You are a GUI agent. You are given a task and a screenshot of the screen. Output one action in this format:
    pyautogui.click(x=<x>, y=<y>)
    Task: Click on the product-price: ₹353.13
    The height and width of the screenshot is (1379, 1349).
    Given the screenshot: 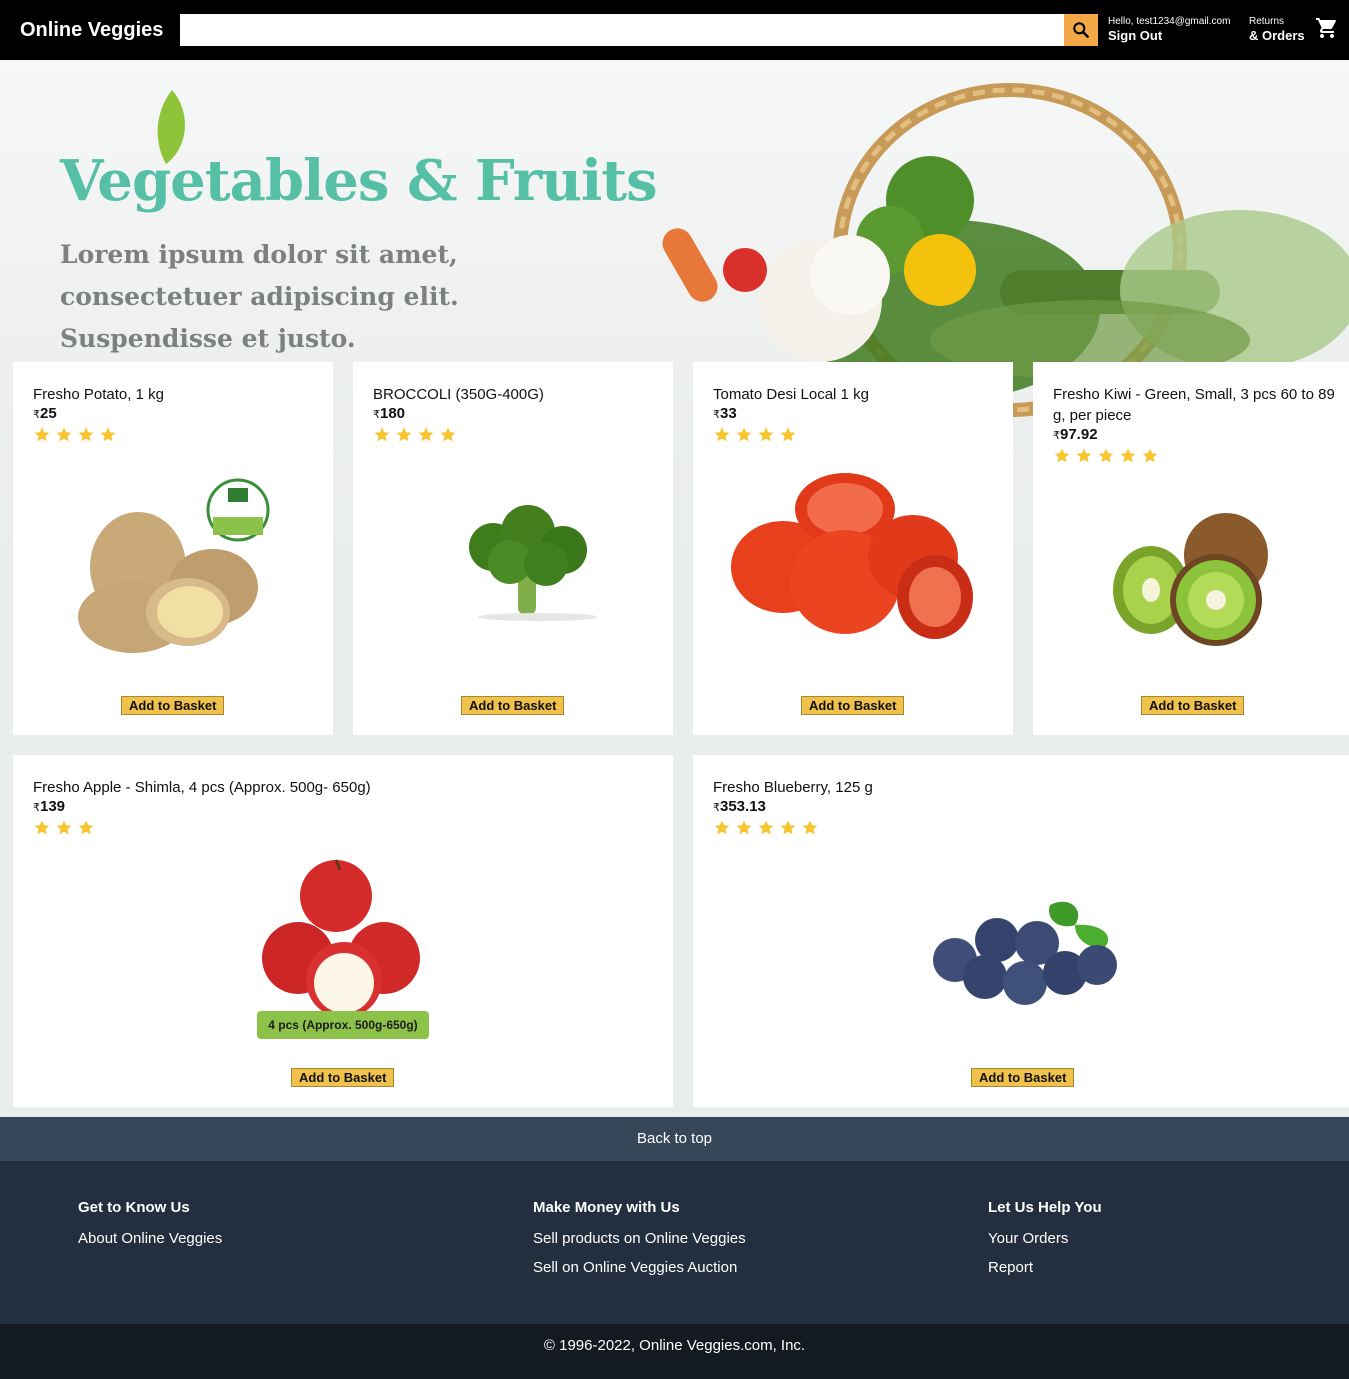 What is the action you would take?
    pyautogui.click(x=739, y=806)
    